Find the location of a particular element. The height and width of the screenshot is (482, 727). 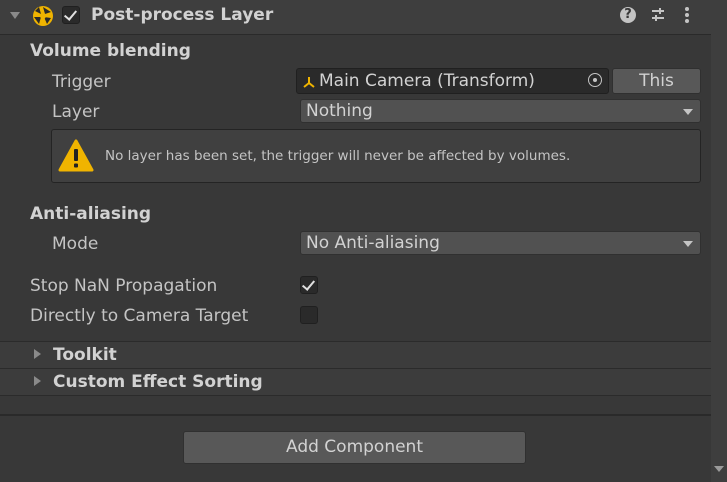

direct-camera-checkbox is located at coordinates (309, 315).